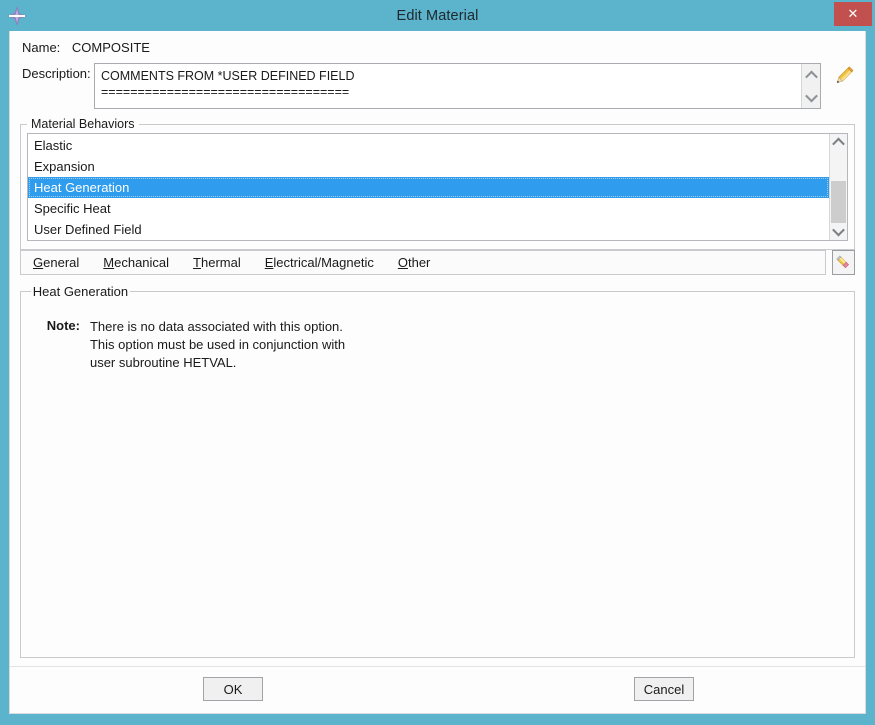  I want to click on menu-mnemonic: T, so click(197, 262).